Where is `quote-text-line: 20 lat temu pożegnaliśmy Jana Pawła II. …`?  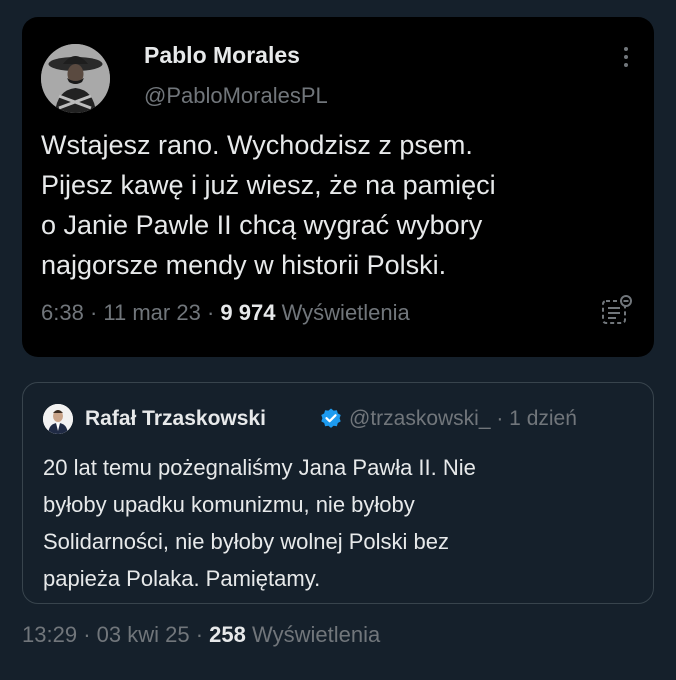 quote-text-line: 20 lat temu pożegnaliśmy Jana Pawła II. … is located at coordinates (259, 467).